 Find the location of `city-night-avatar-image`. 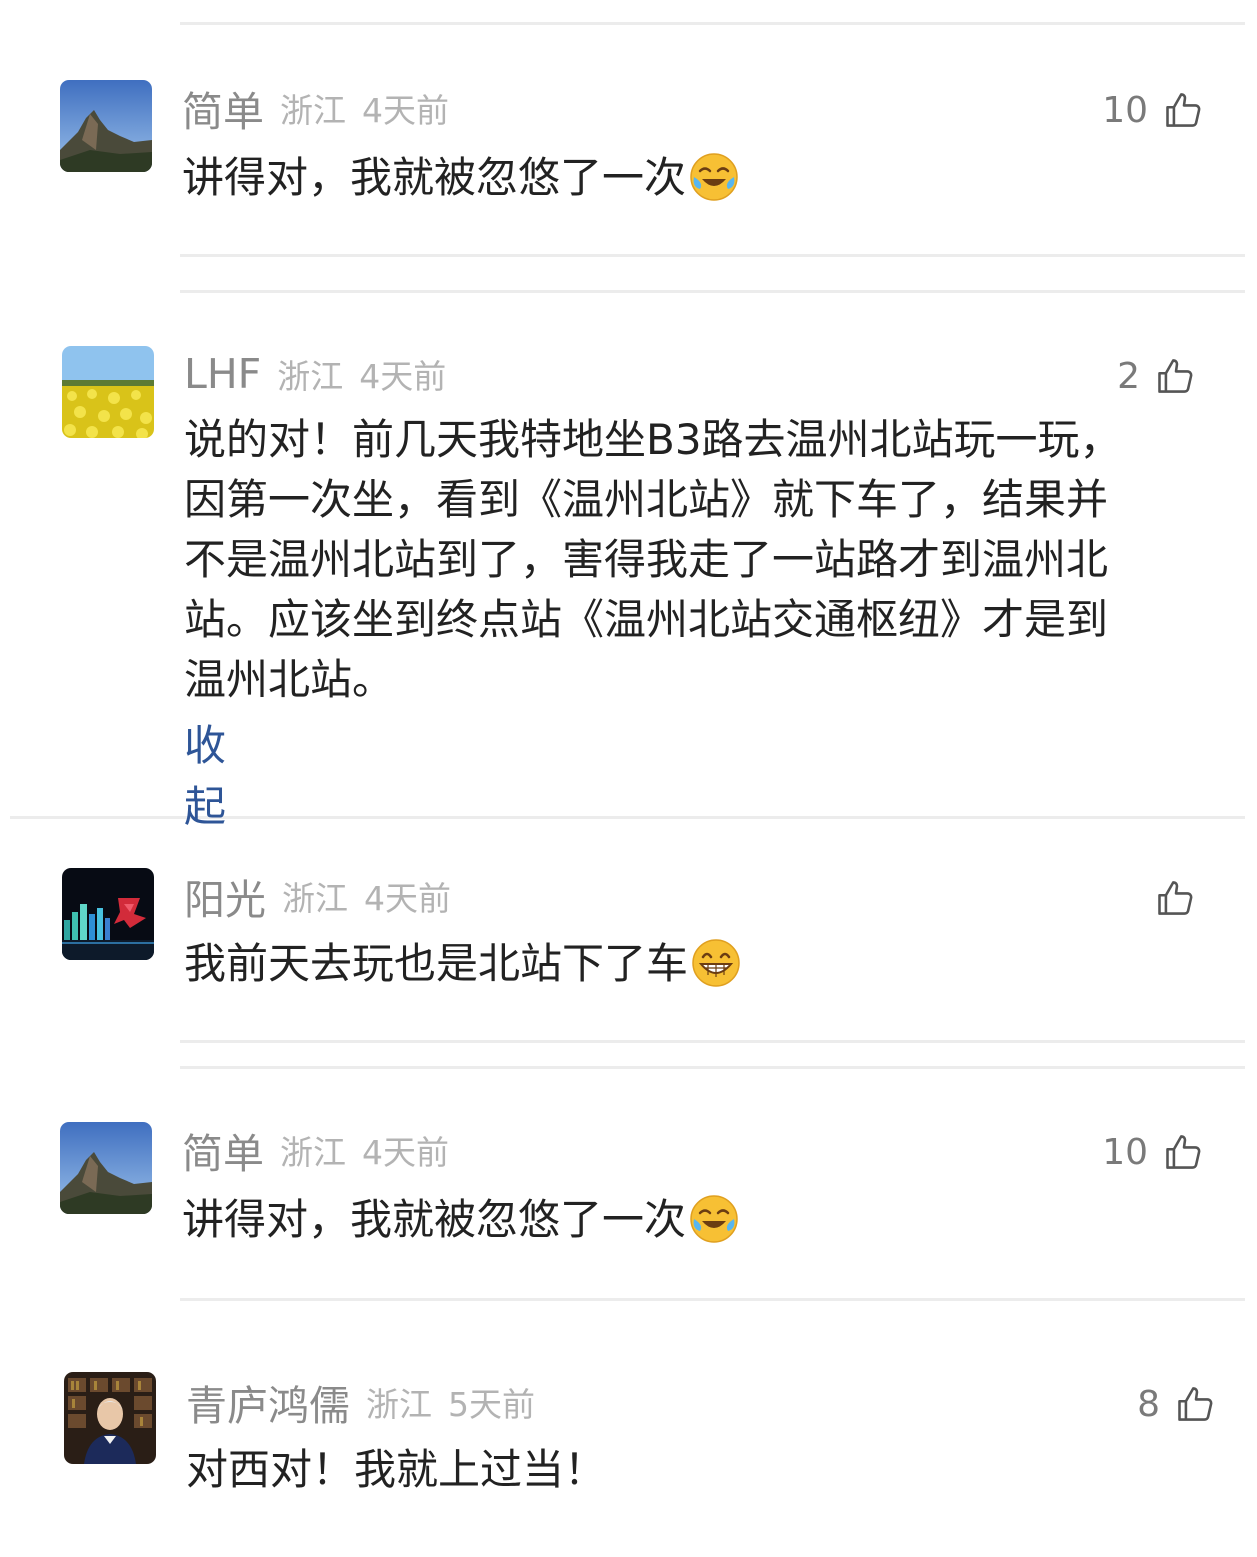

city-night-avatar-image is located at coordinates (108, 914).